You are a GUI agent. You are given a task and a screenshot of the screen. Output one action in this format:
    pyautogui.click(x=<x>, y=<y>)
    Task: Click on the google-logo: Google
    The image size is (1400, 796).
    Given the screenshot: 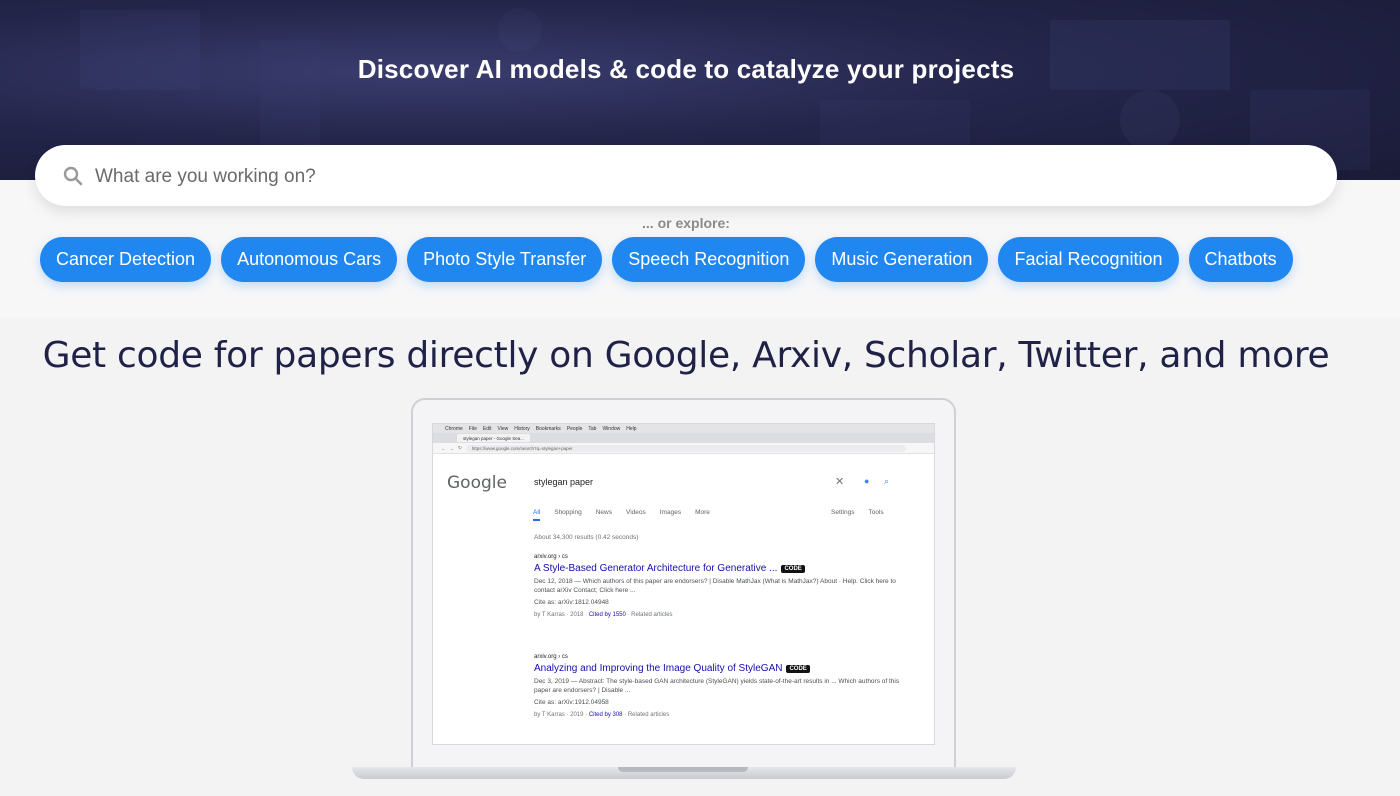 What is the action you would take?
    pyautogui.click(x=477, y=483)
    